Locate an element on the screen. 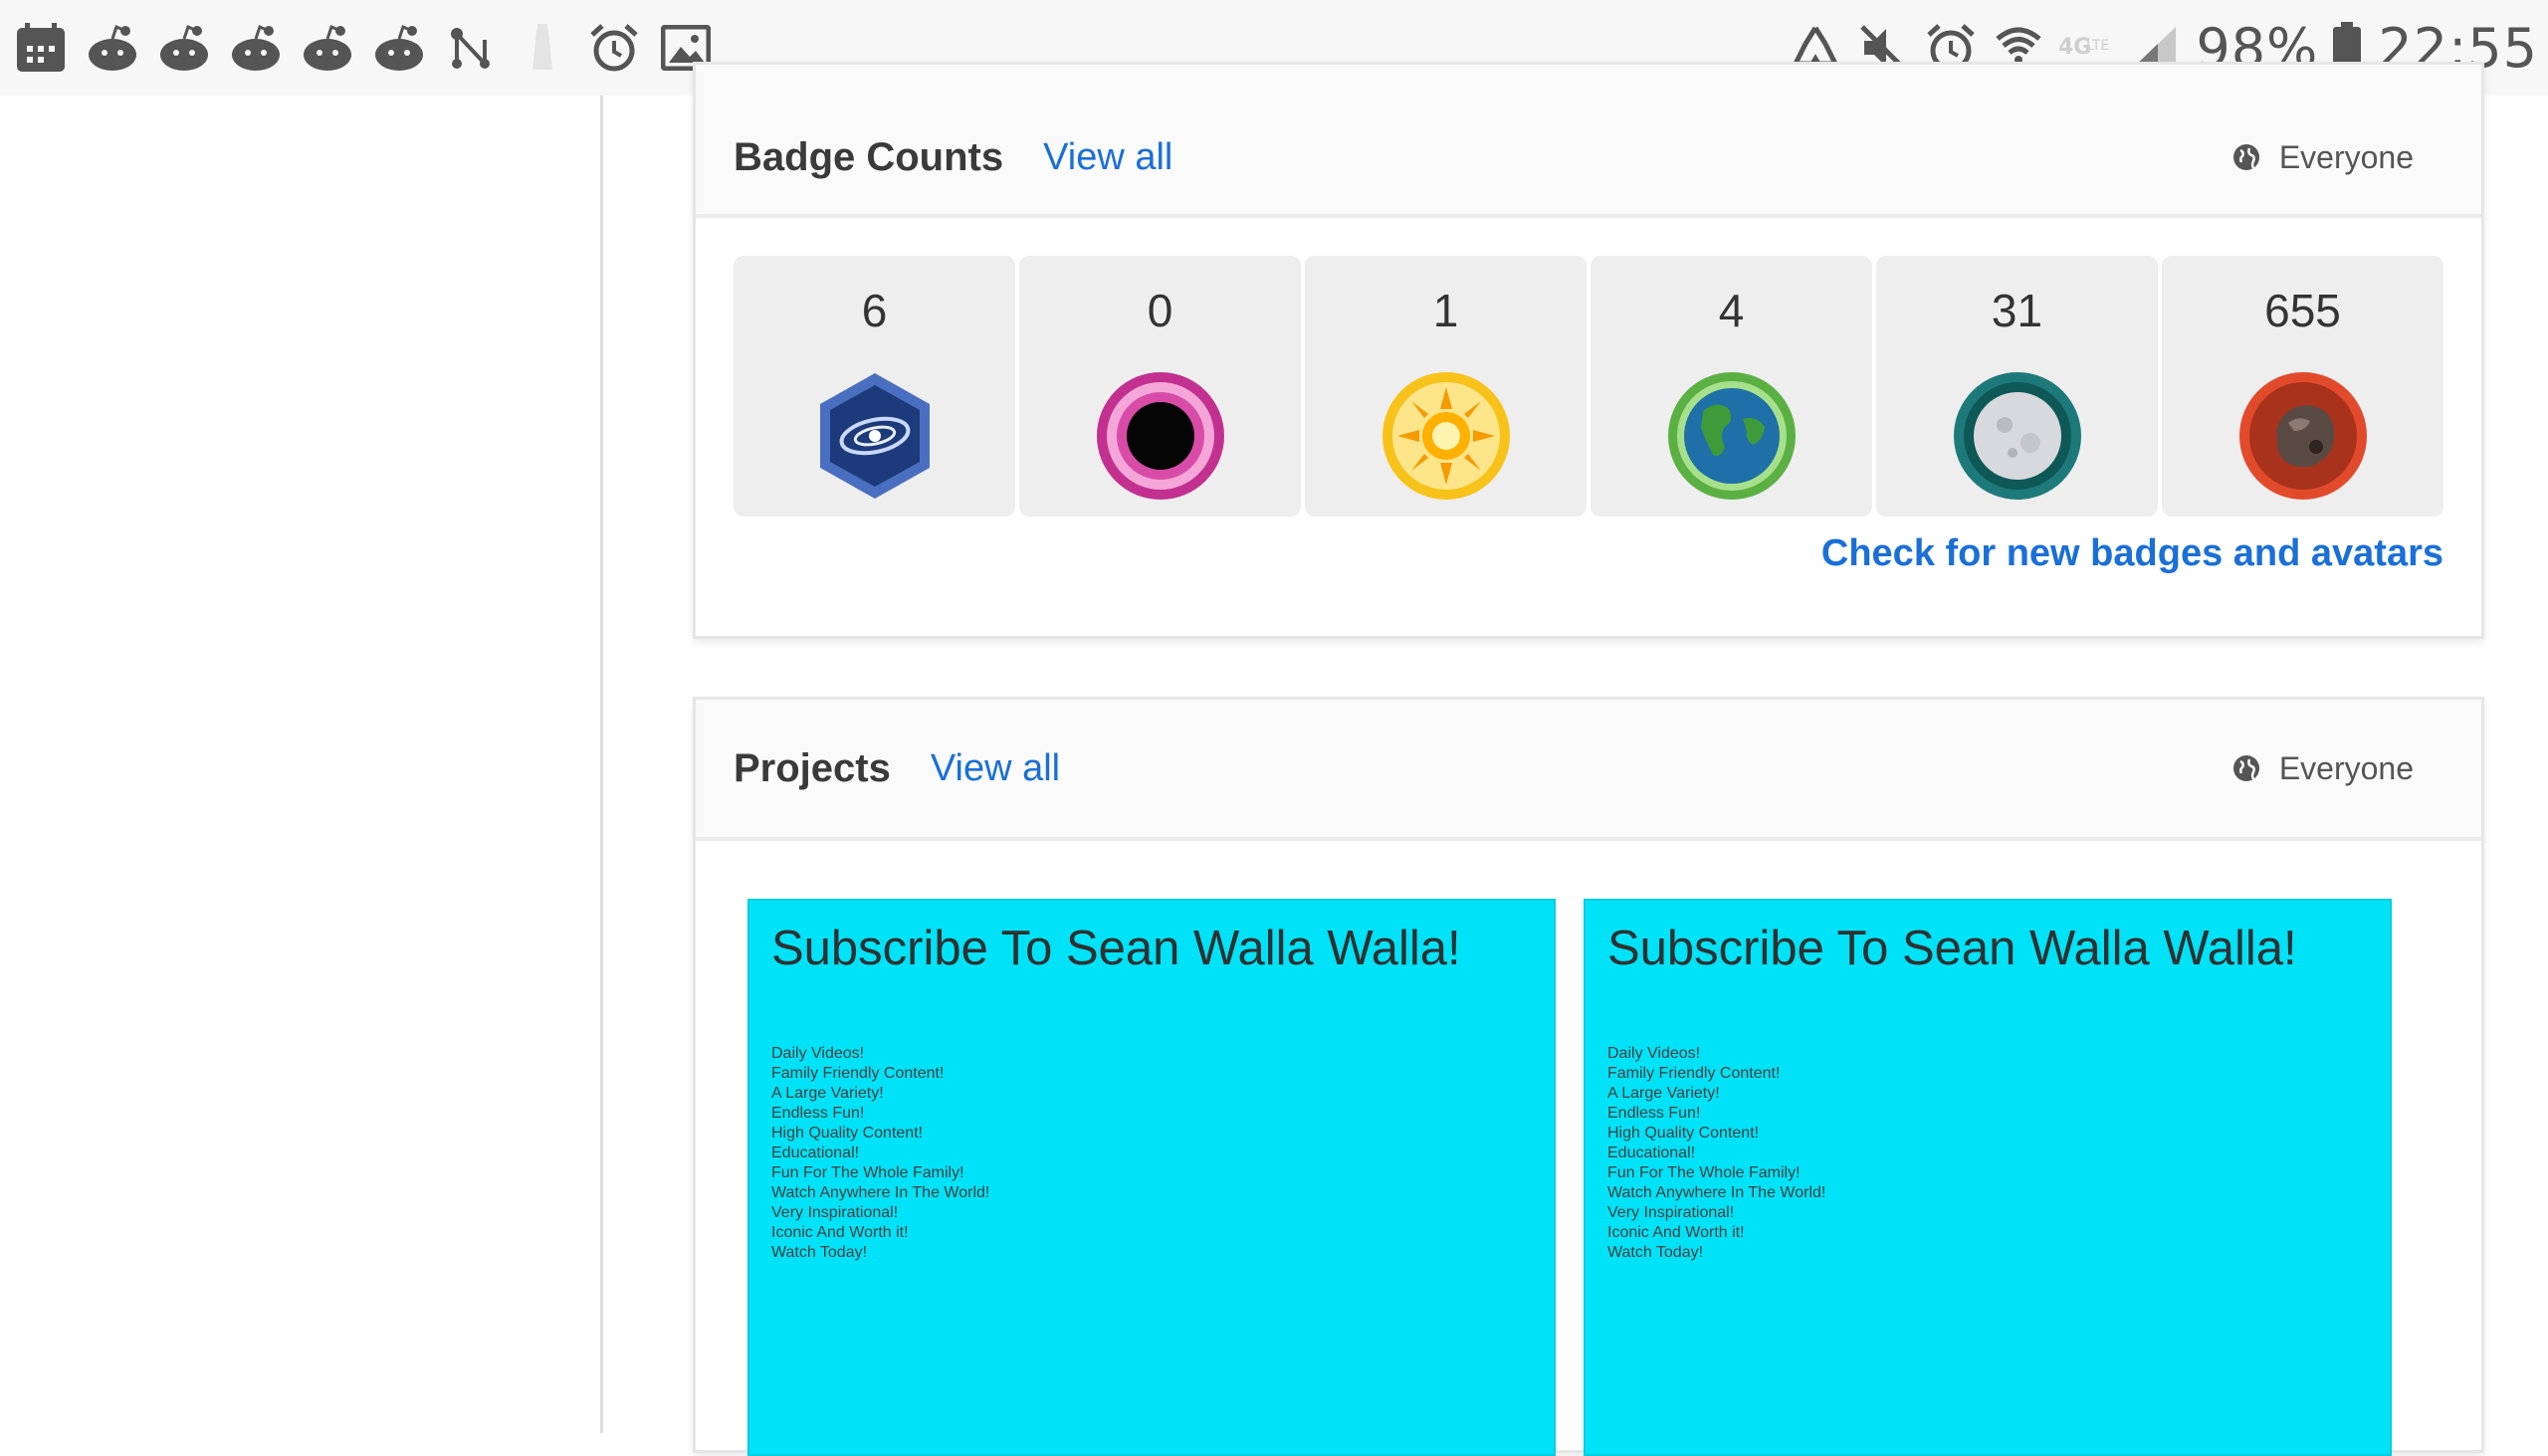 The image size is (2548, 1456). notification-icons is located at coordinates (370, 48).